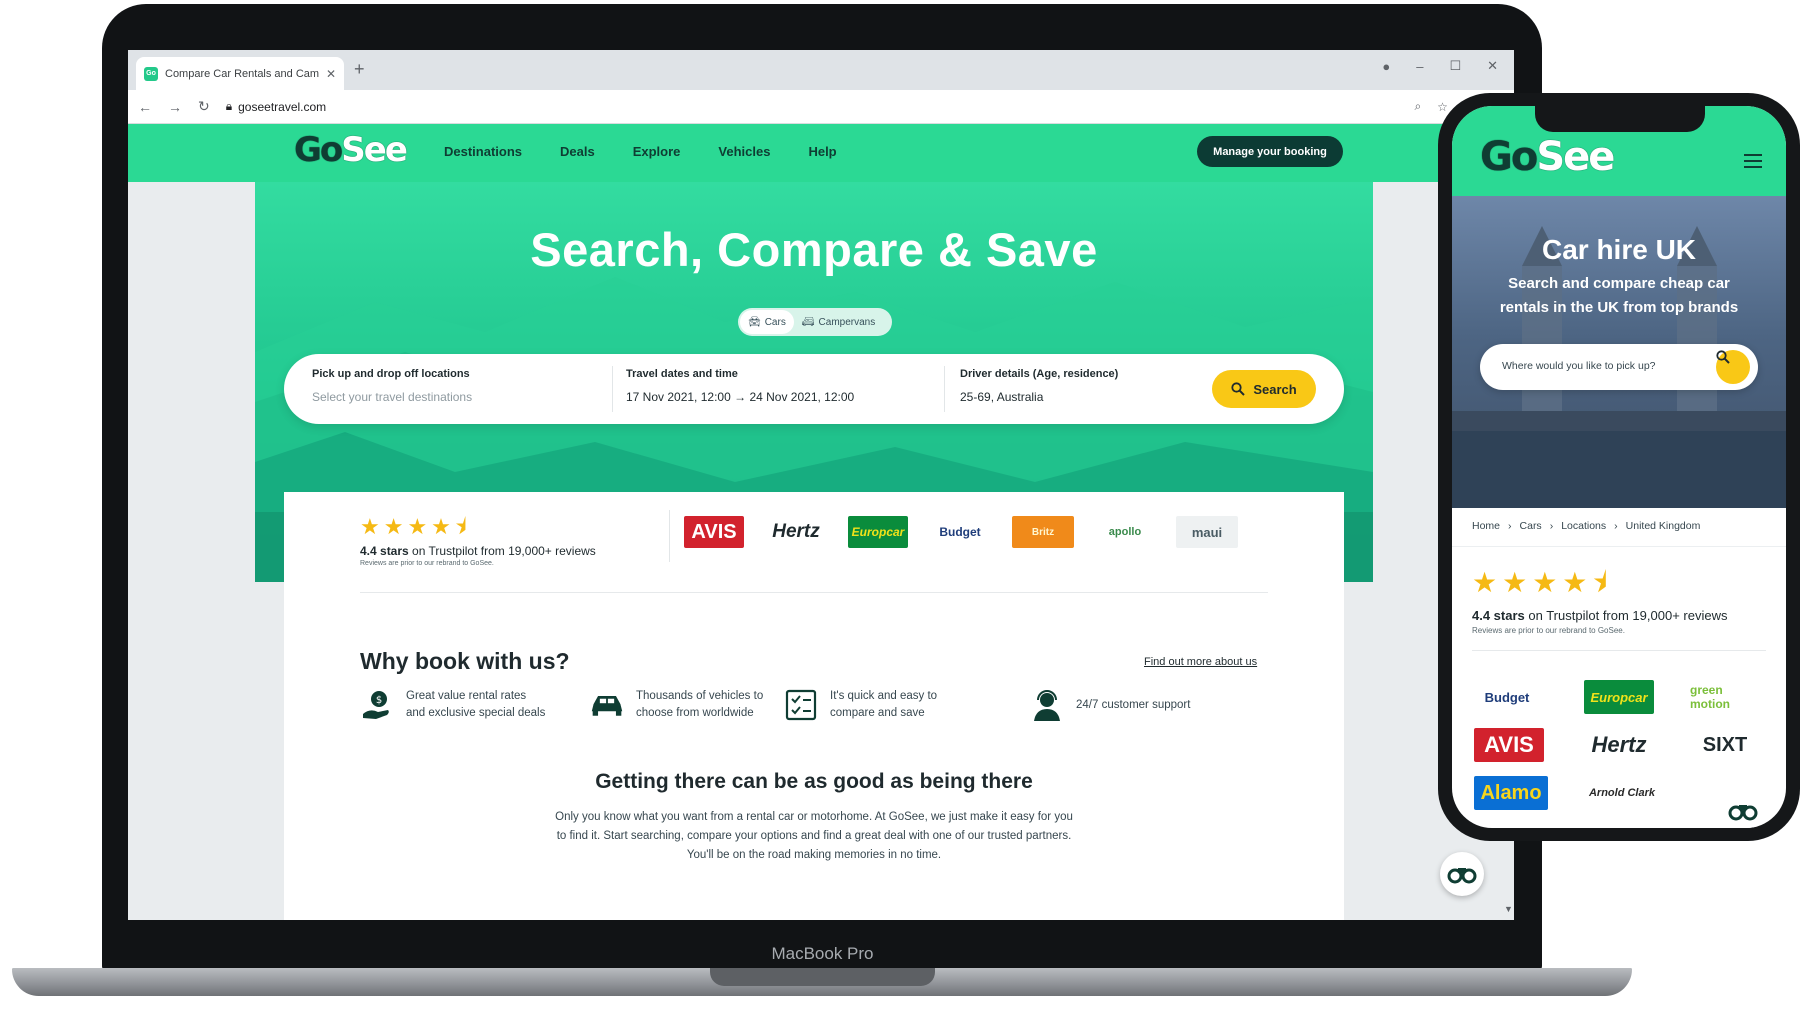  What do you see at coordinates (1264, 389) in the screenshot?
I see `search-button: Search` at bounding box center [1264, 389].